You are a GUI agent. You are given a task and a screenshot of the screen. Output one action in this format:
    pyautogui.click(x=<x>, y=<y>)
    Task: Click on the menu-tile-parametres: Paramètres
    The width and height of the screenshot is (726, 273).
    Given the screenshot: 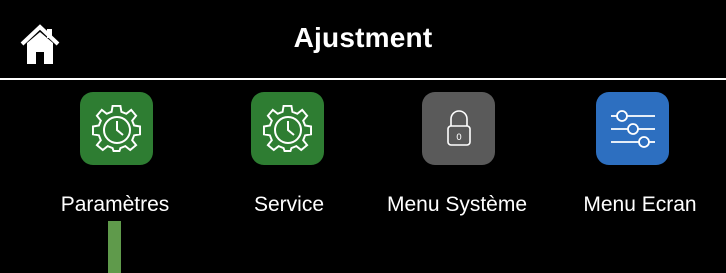 What is the action you would take?
    pyautogui.click(x=115, y=157)
    